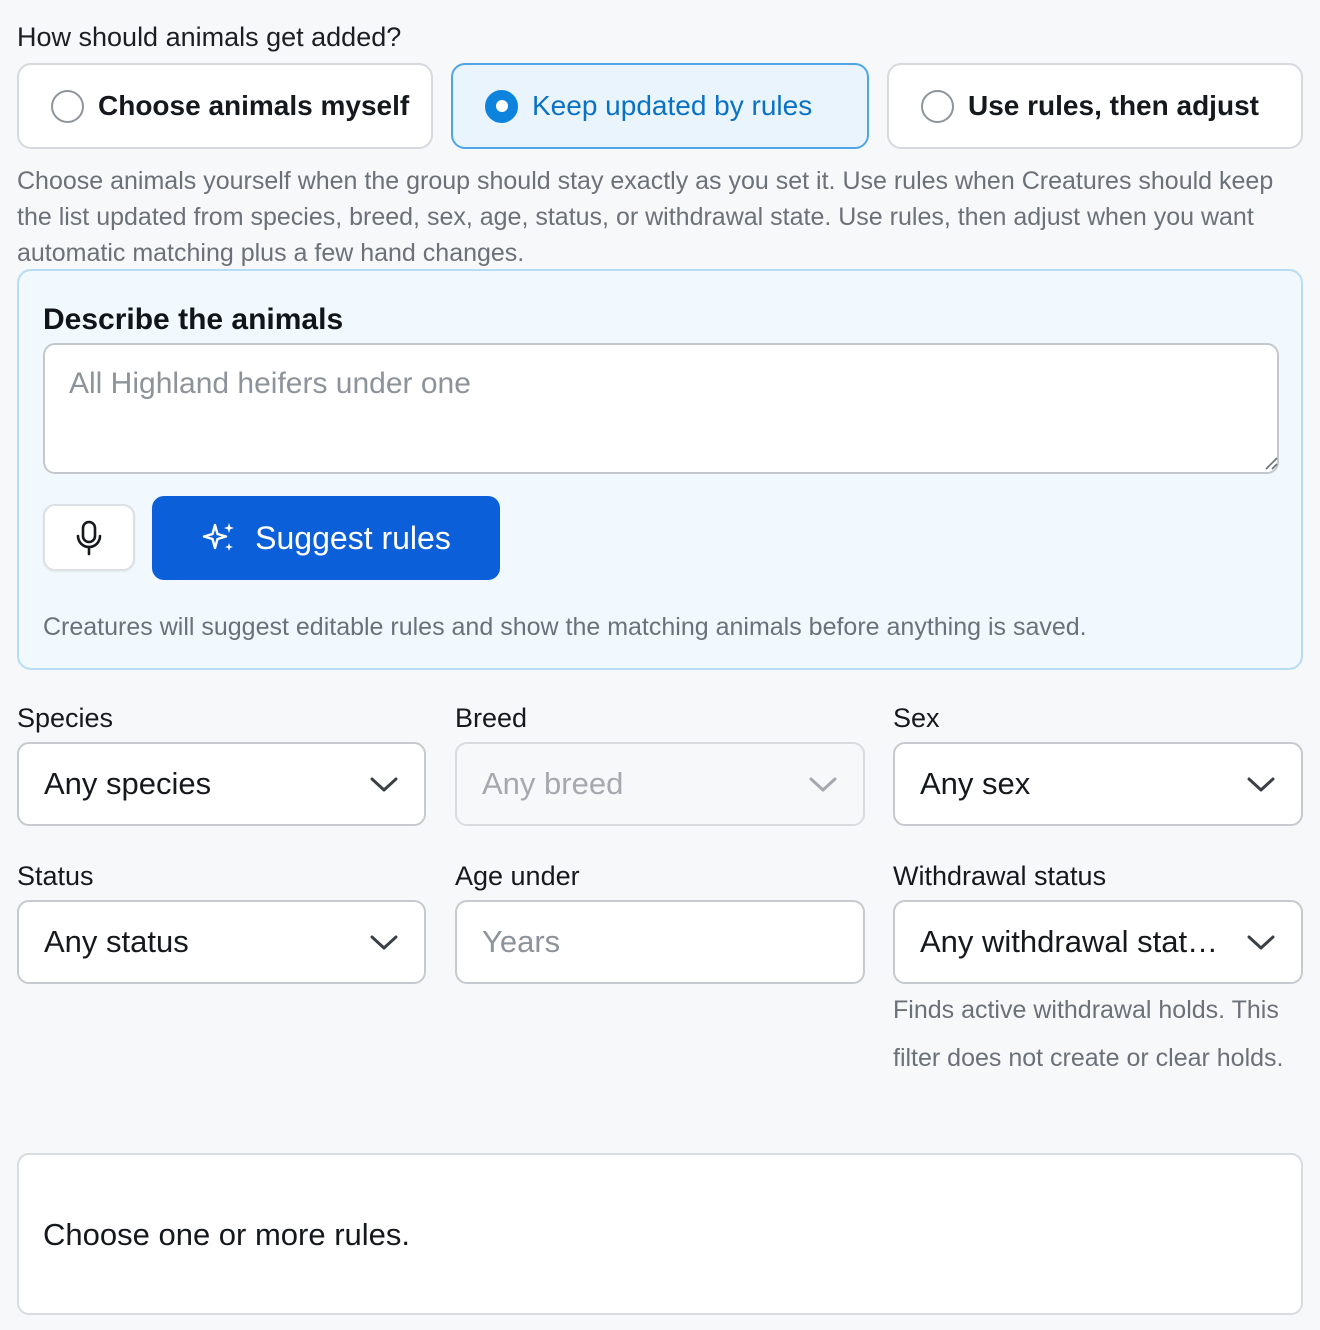 This screenshot has width=1320, height=1330. Describe the element at coordinates (491, 718) in the screenshot. I see `breed-label: Breed` at that location.